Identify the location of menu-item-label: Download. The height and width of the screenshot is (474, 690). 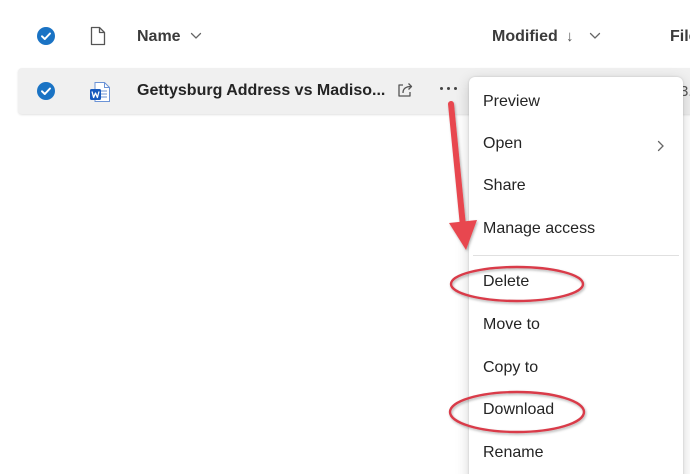
(519, 409).